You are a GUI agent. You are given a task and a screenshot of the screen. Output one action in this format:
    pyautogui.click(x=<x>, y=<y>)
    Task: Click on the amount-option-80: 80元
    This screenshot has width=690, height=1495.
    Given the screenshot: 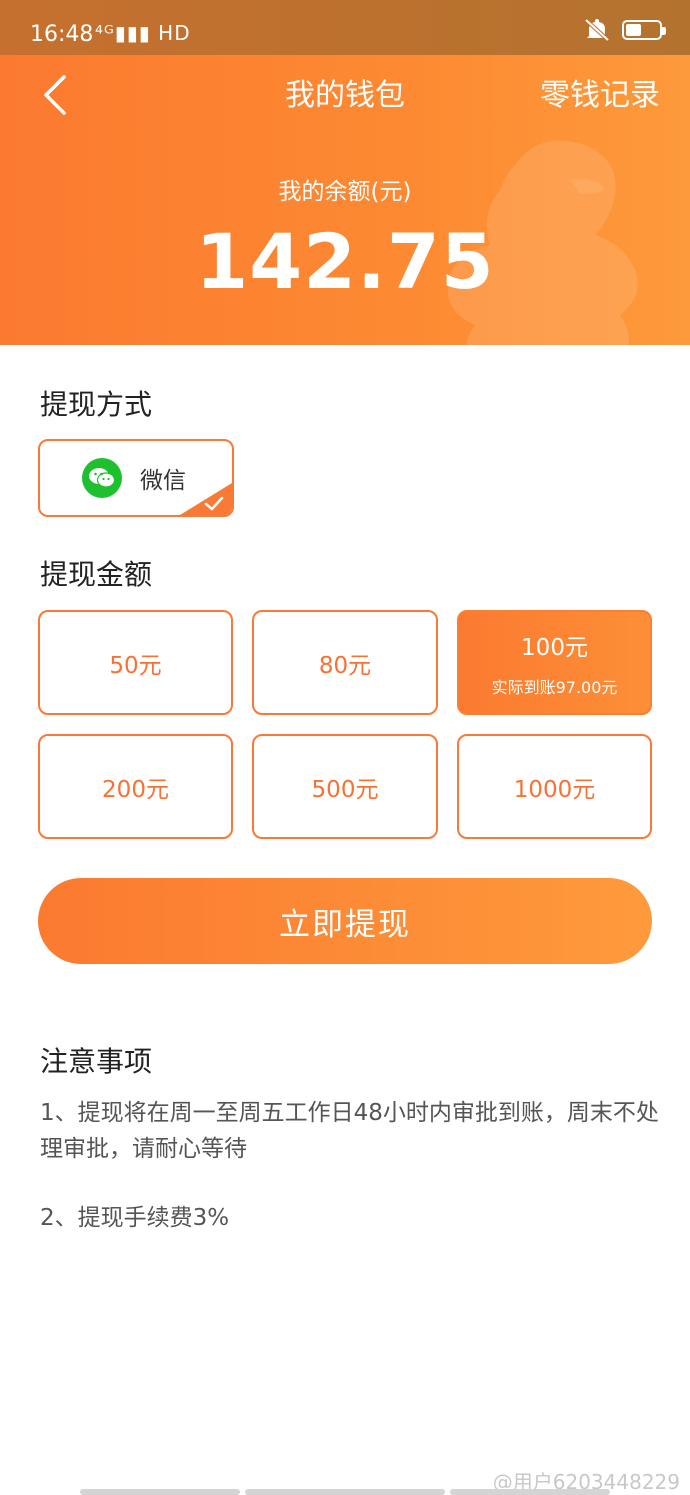 What is the action you would take?
    pyautogui.click(x=345, y=662)
    